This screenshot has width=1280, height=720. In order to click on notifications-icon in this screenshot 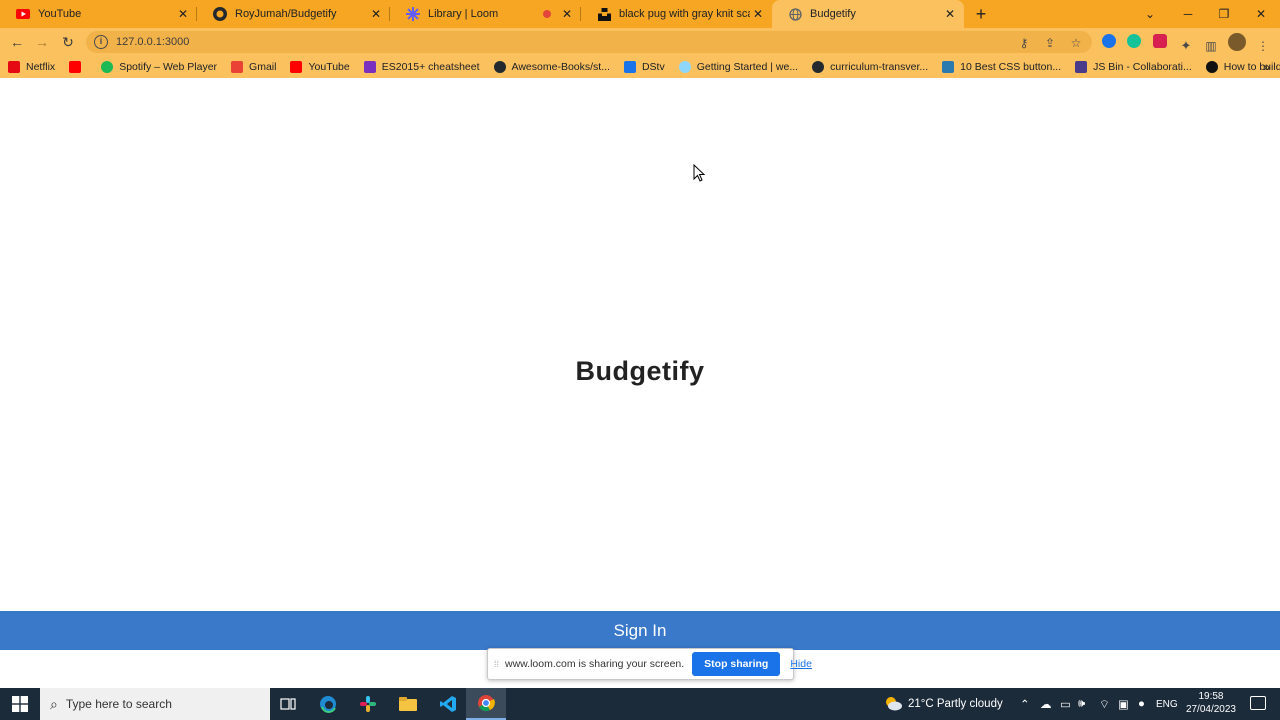, I will do `click(1258, 703)`.